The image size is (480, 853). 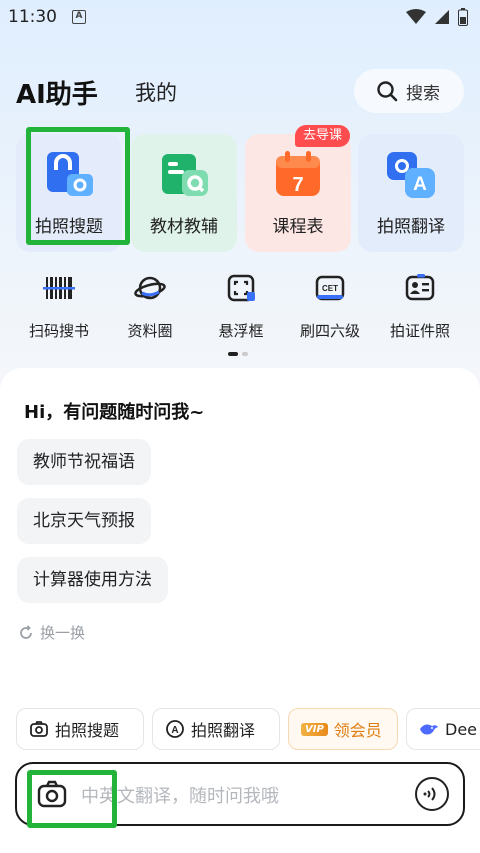 I want to click on search-label: 搜索, so click(x=423, y=93).